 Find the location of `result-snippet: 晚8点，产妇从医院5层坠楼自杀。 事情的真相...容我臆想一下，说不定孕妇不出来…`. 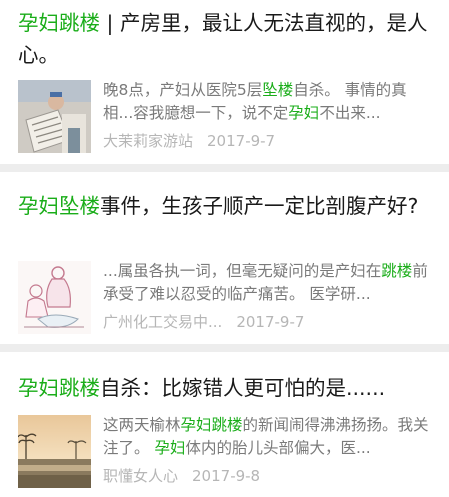

result-snippet: 晚8点，产妇从医院5层坠楼自杀。 事情的真相...容我臆想一下，说不定孕妇不出来… is located at coordinates (268, 102).